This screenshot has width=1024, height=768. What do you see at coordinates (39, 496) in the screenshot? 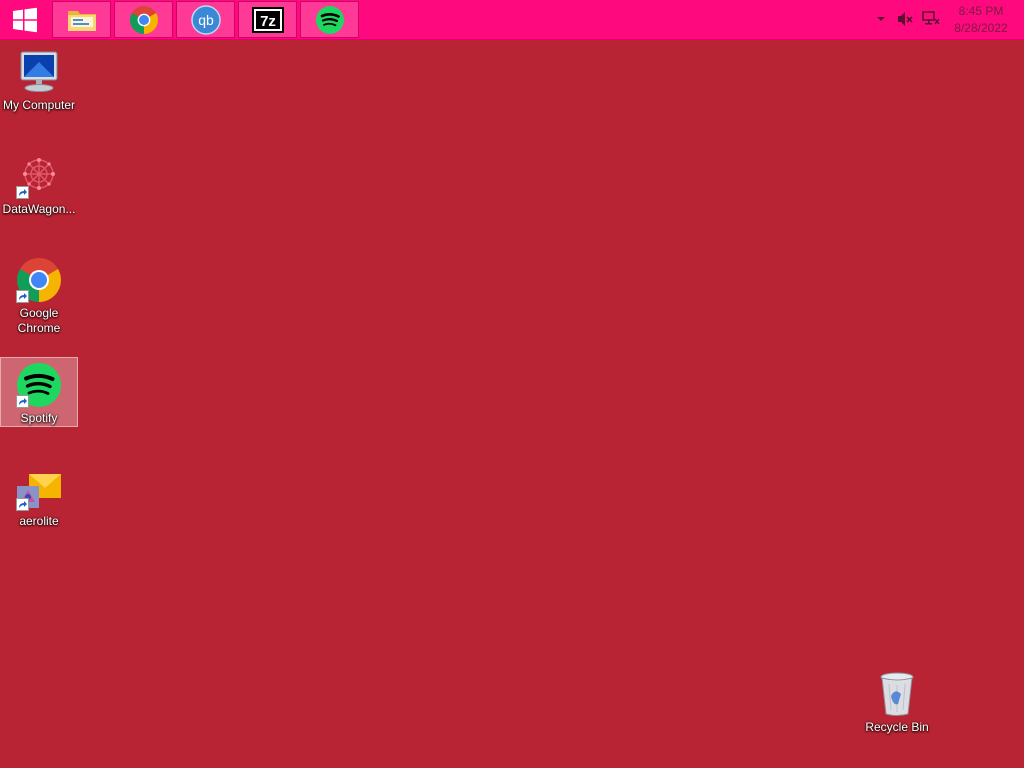
I see `desktop-icon-aerolite: aerolite` at bounding box center [39, 496].